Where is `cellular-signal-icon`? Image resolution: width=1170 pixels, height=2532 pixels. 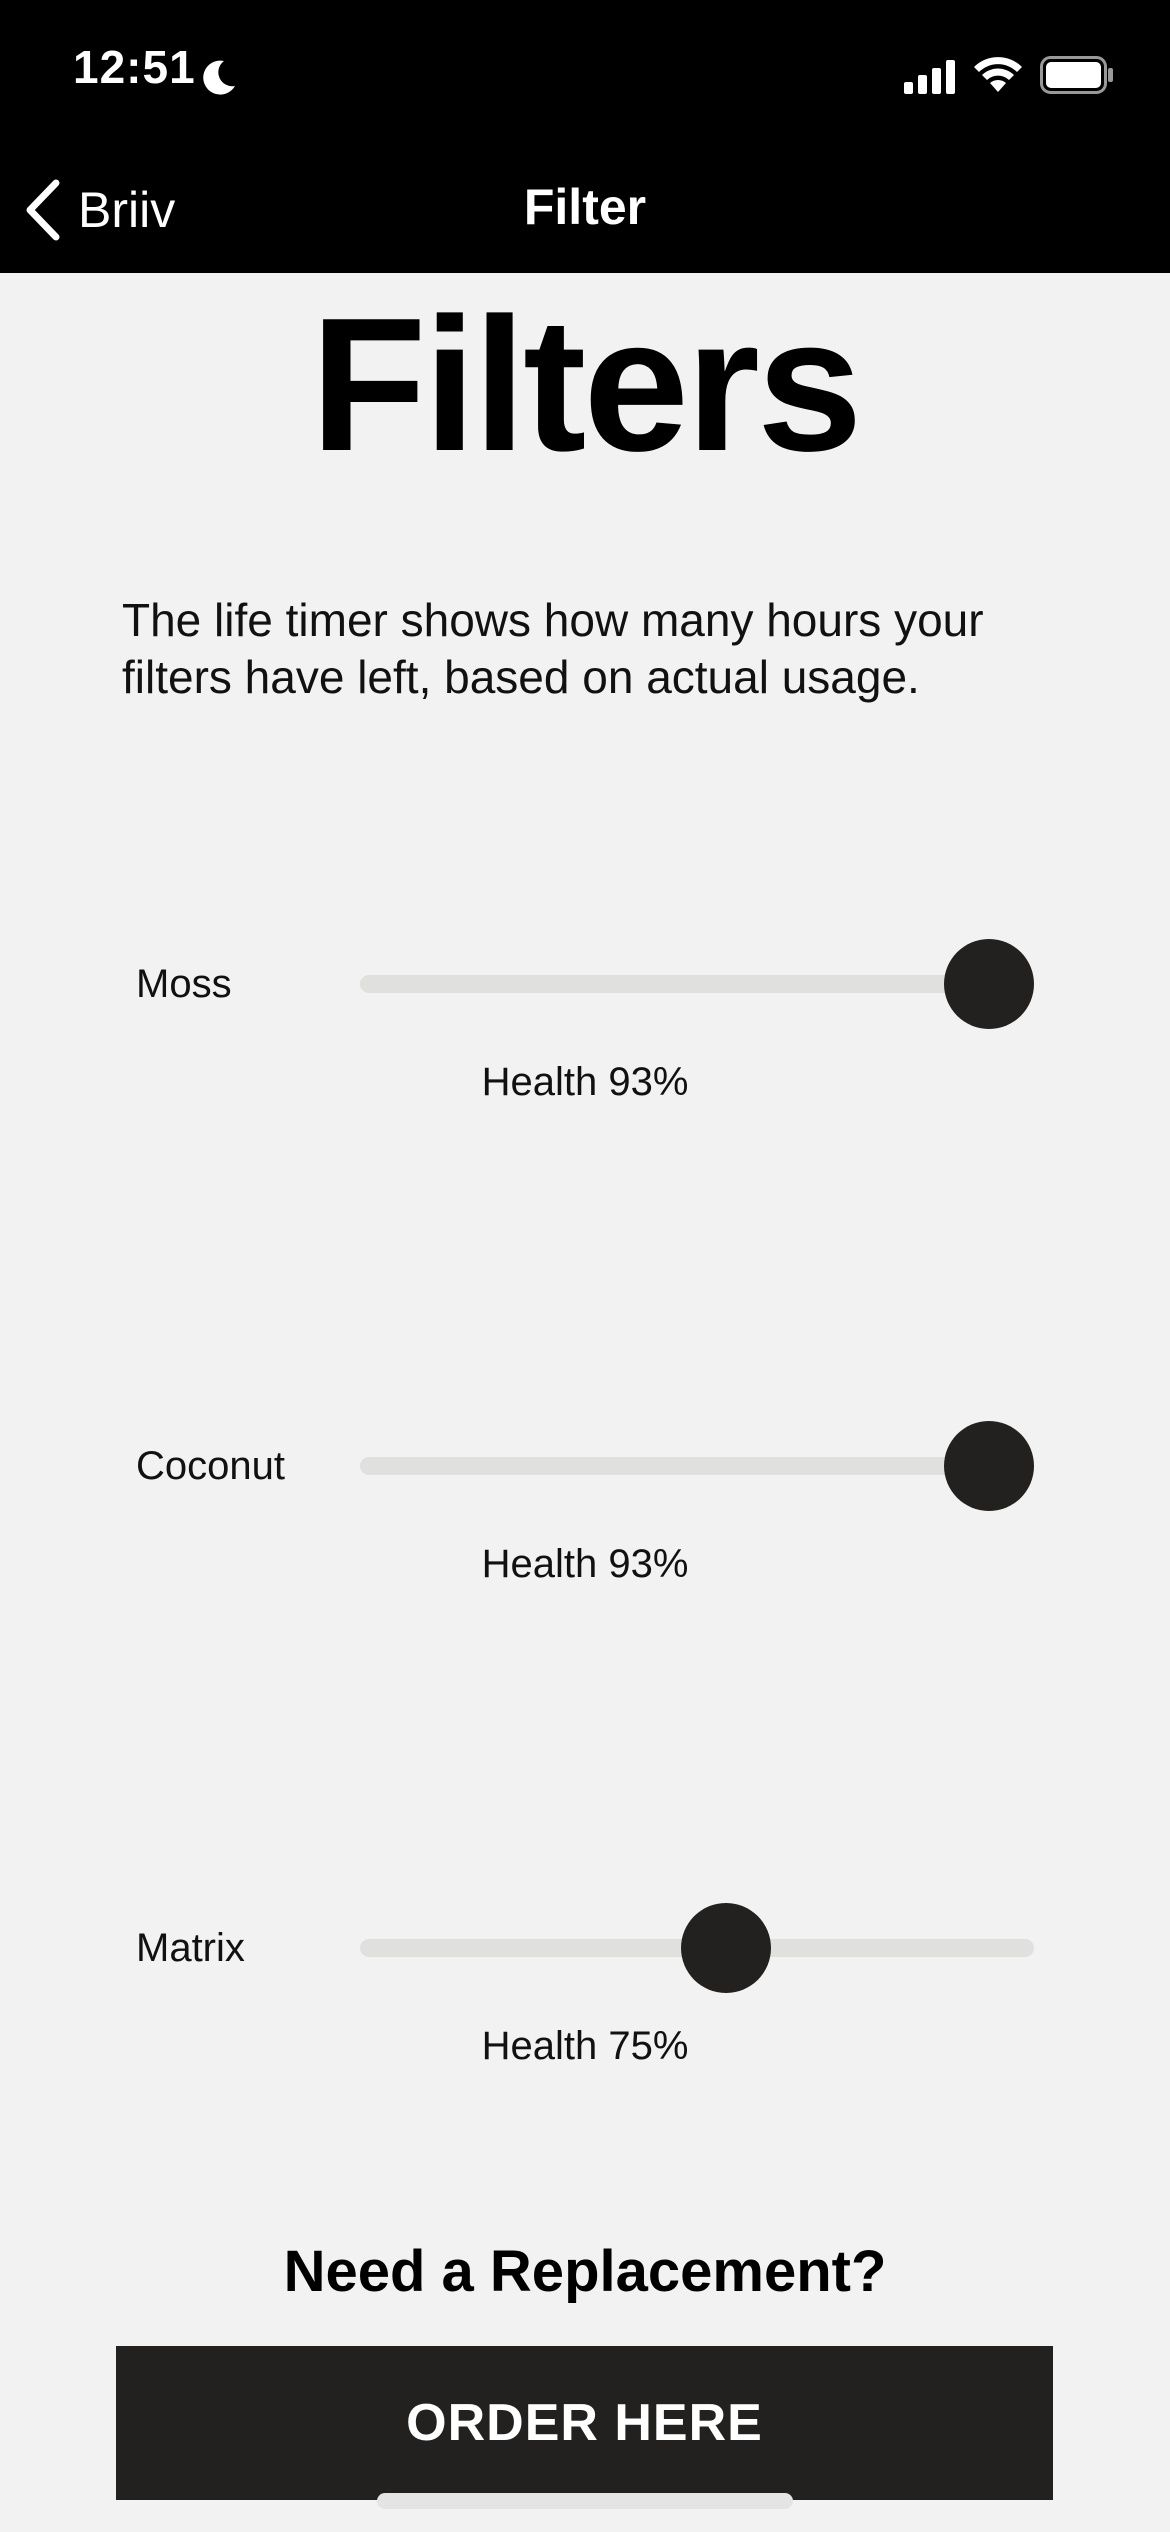 cellular-signal-icon is located at coordinates (929, 77).